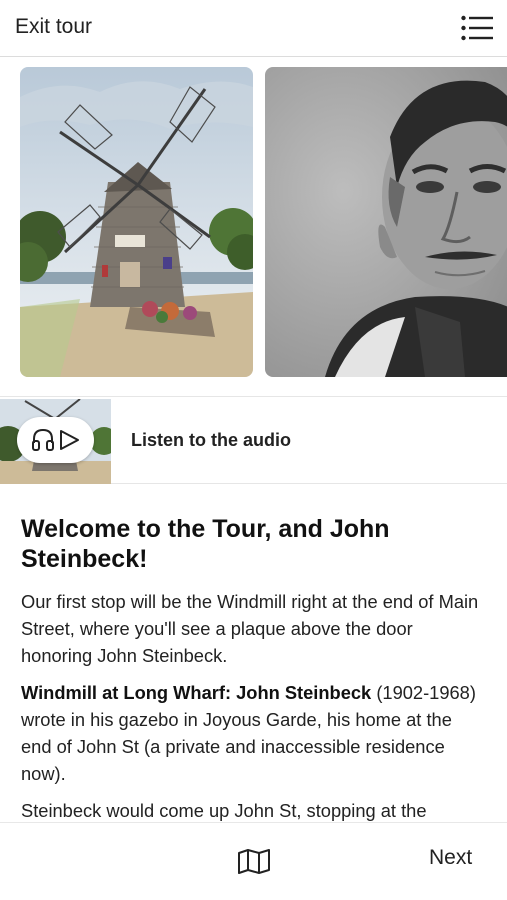 This screenshot has width=507, height=900. Describe the element at coordinates (196, 692) in the screenshot. I see `paragraph-windmill-heading: Windmill at Long Wharf: John Steinbeck` at that location.